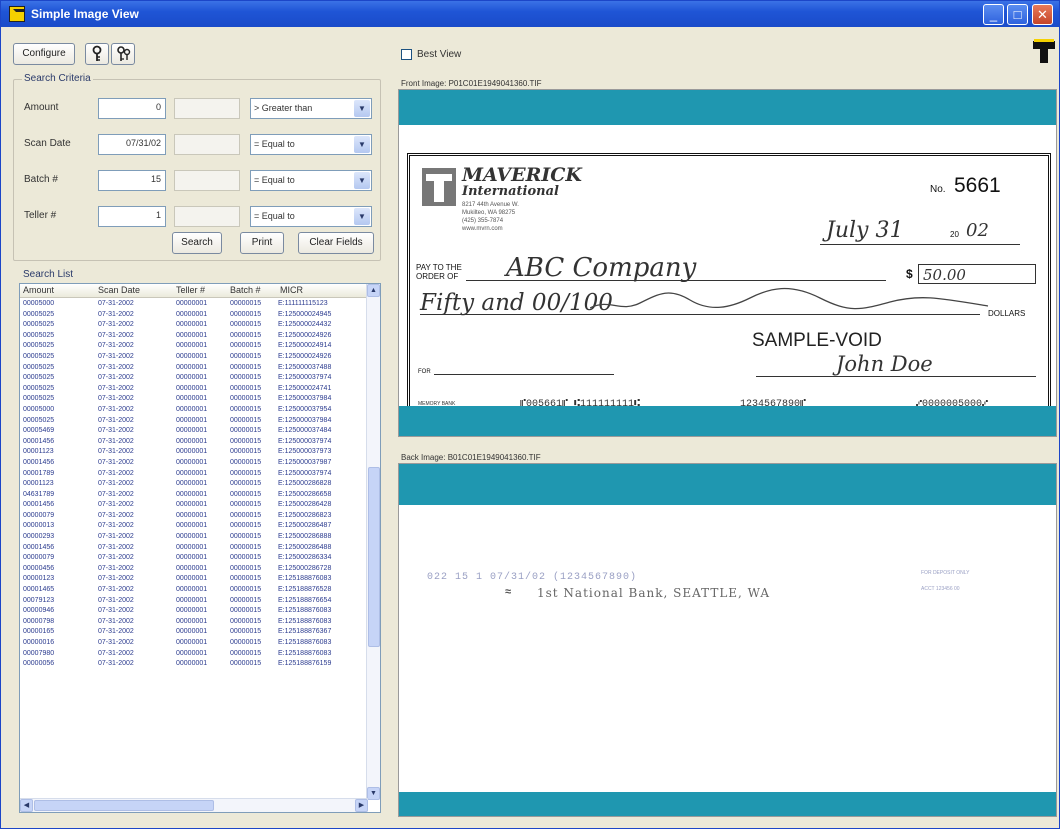 This screenshot has height=829, width=1060. I want to click on minimize-button: _, so click(993, 14).